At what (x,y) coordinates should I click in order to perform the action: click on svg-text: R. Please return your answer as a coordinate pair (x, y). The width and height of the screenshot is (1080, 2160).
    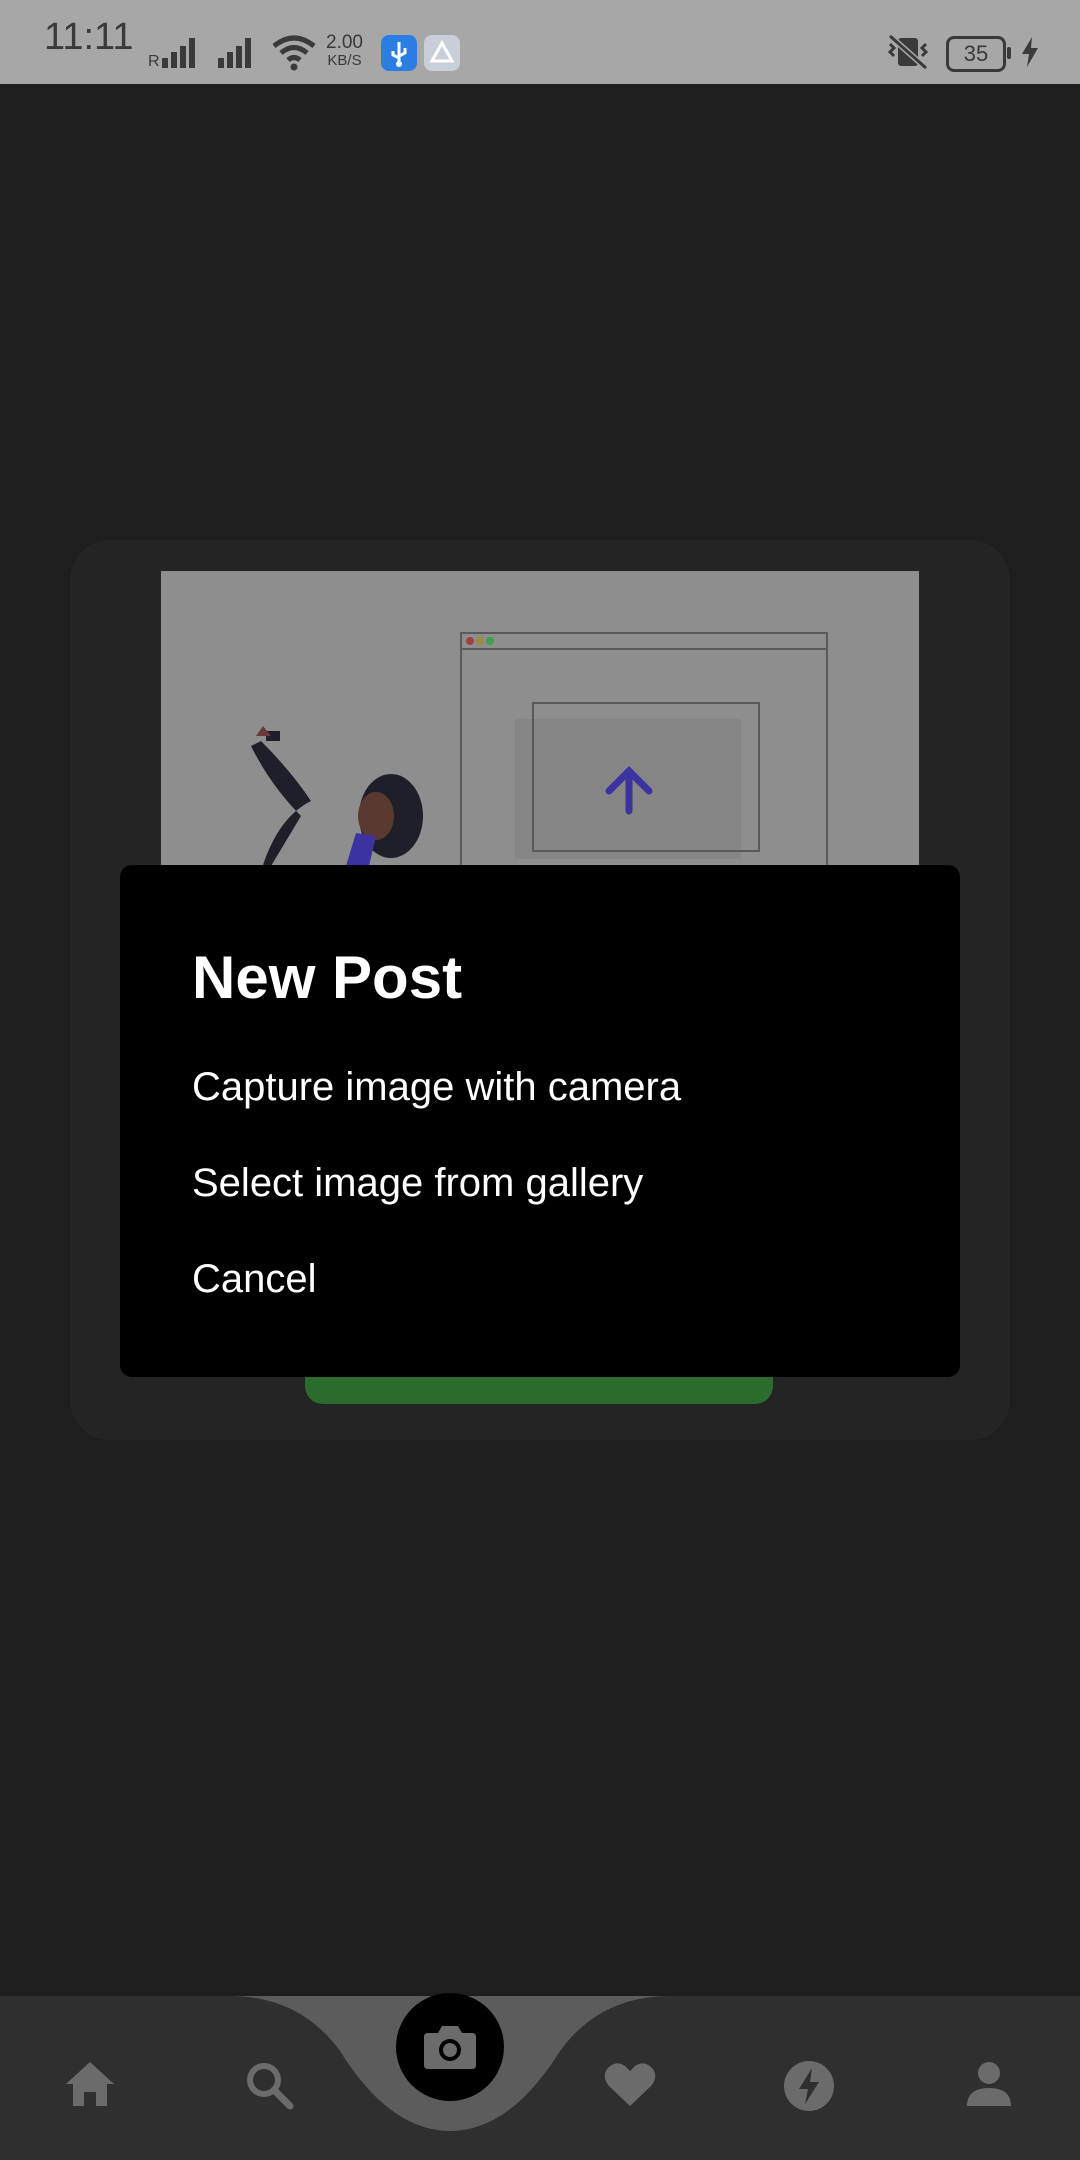
    Looking at the image, I should click on (154, 61).